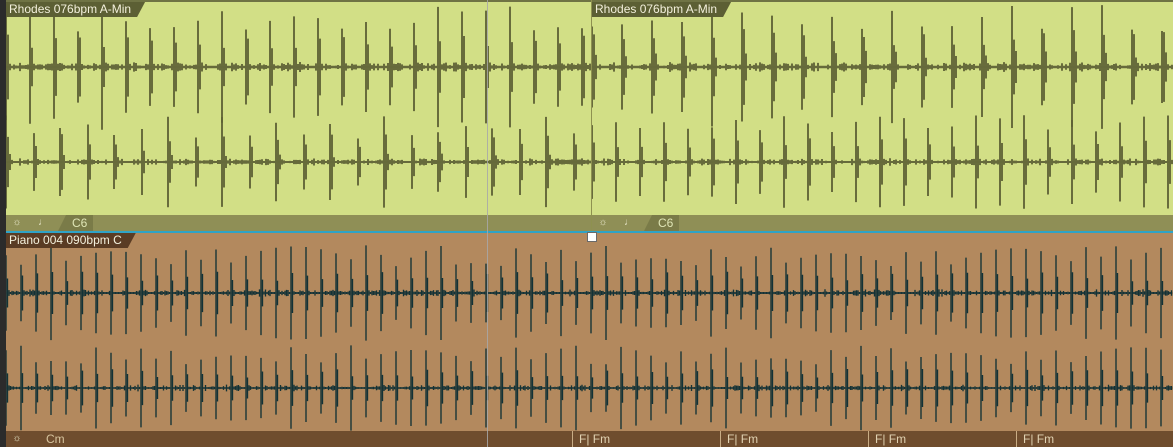 The image size is (1173, 447). I want to click on clip-boundary, so click(591, 115).